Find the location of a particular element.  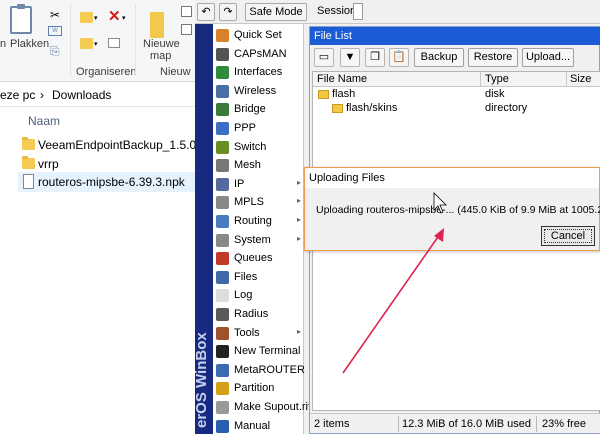

list-item: vrrp is located at coordinates (106, 164).